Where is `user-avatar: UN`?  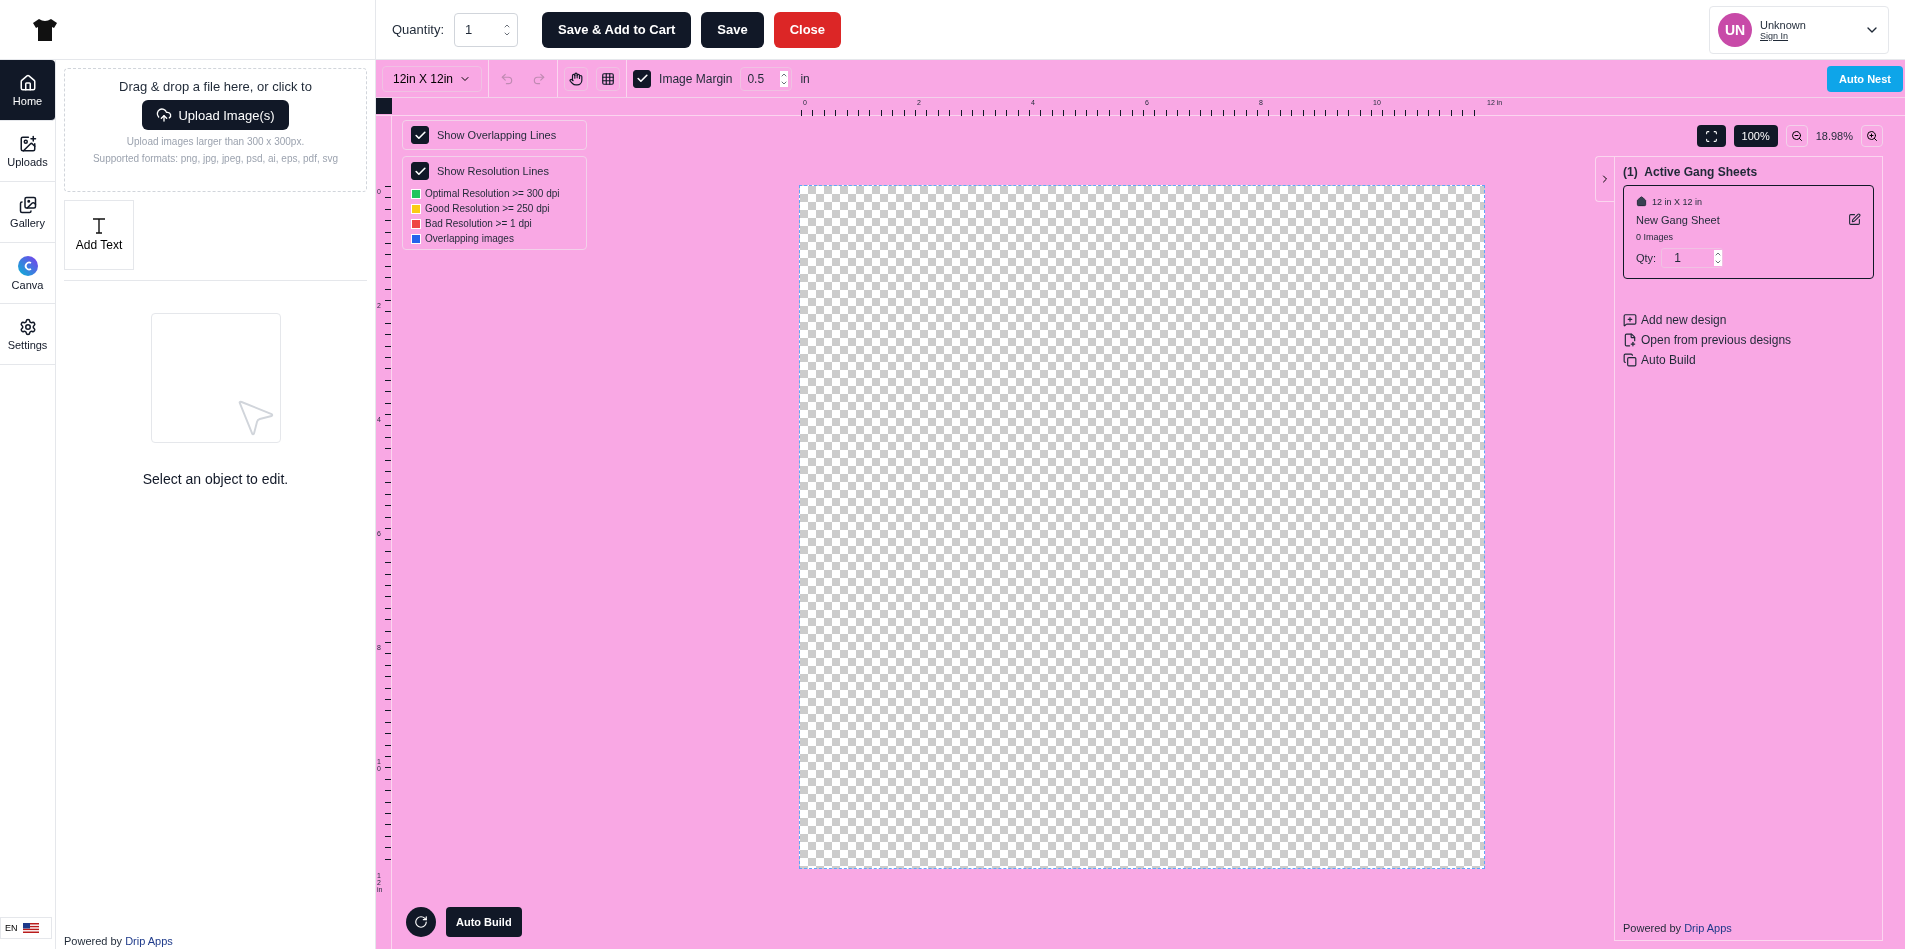
user-avatar: UN is located at coordinates (1735, 29).